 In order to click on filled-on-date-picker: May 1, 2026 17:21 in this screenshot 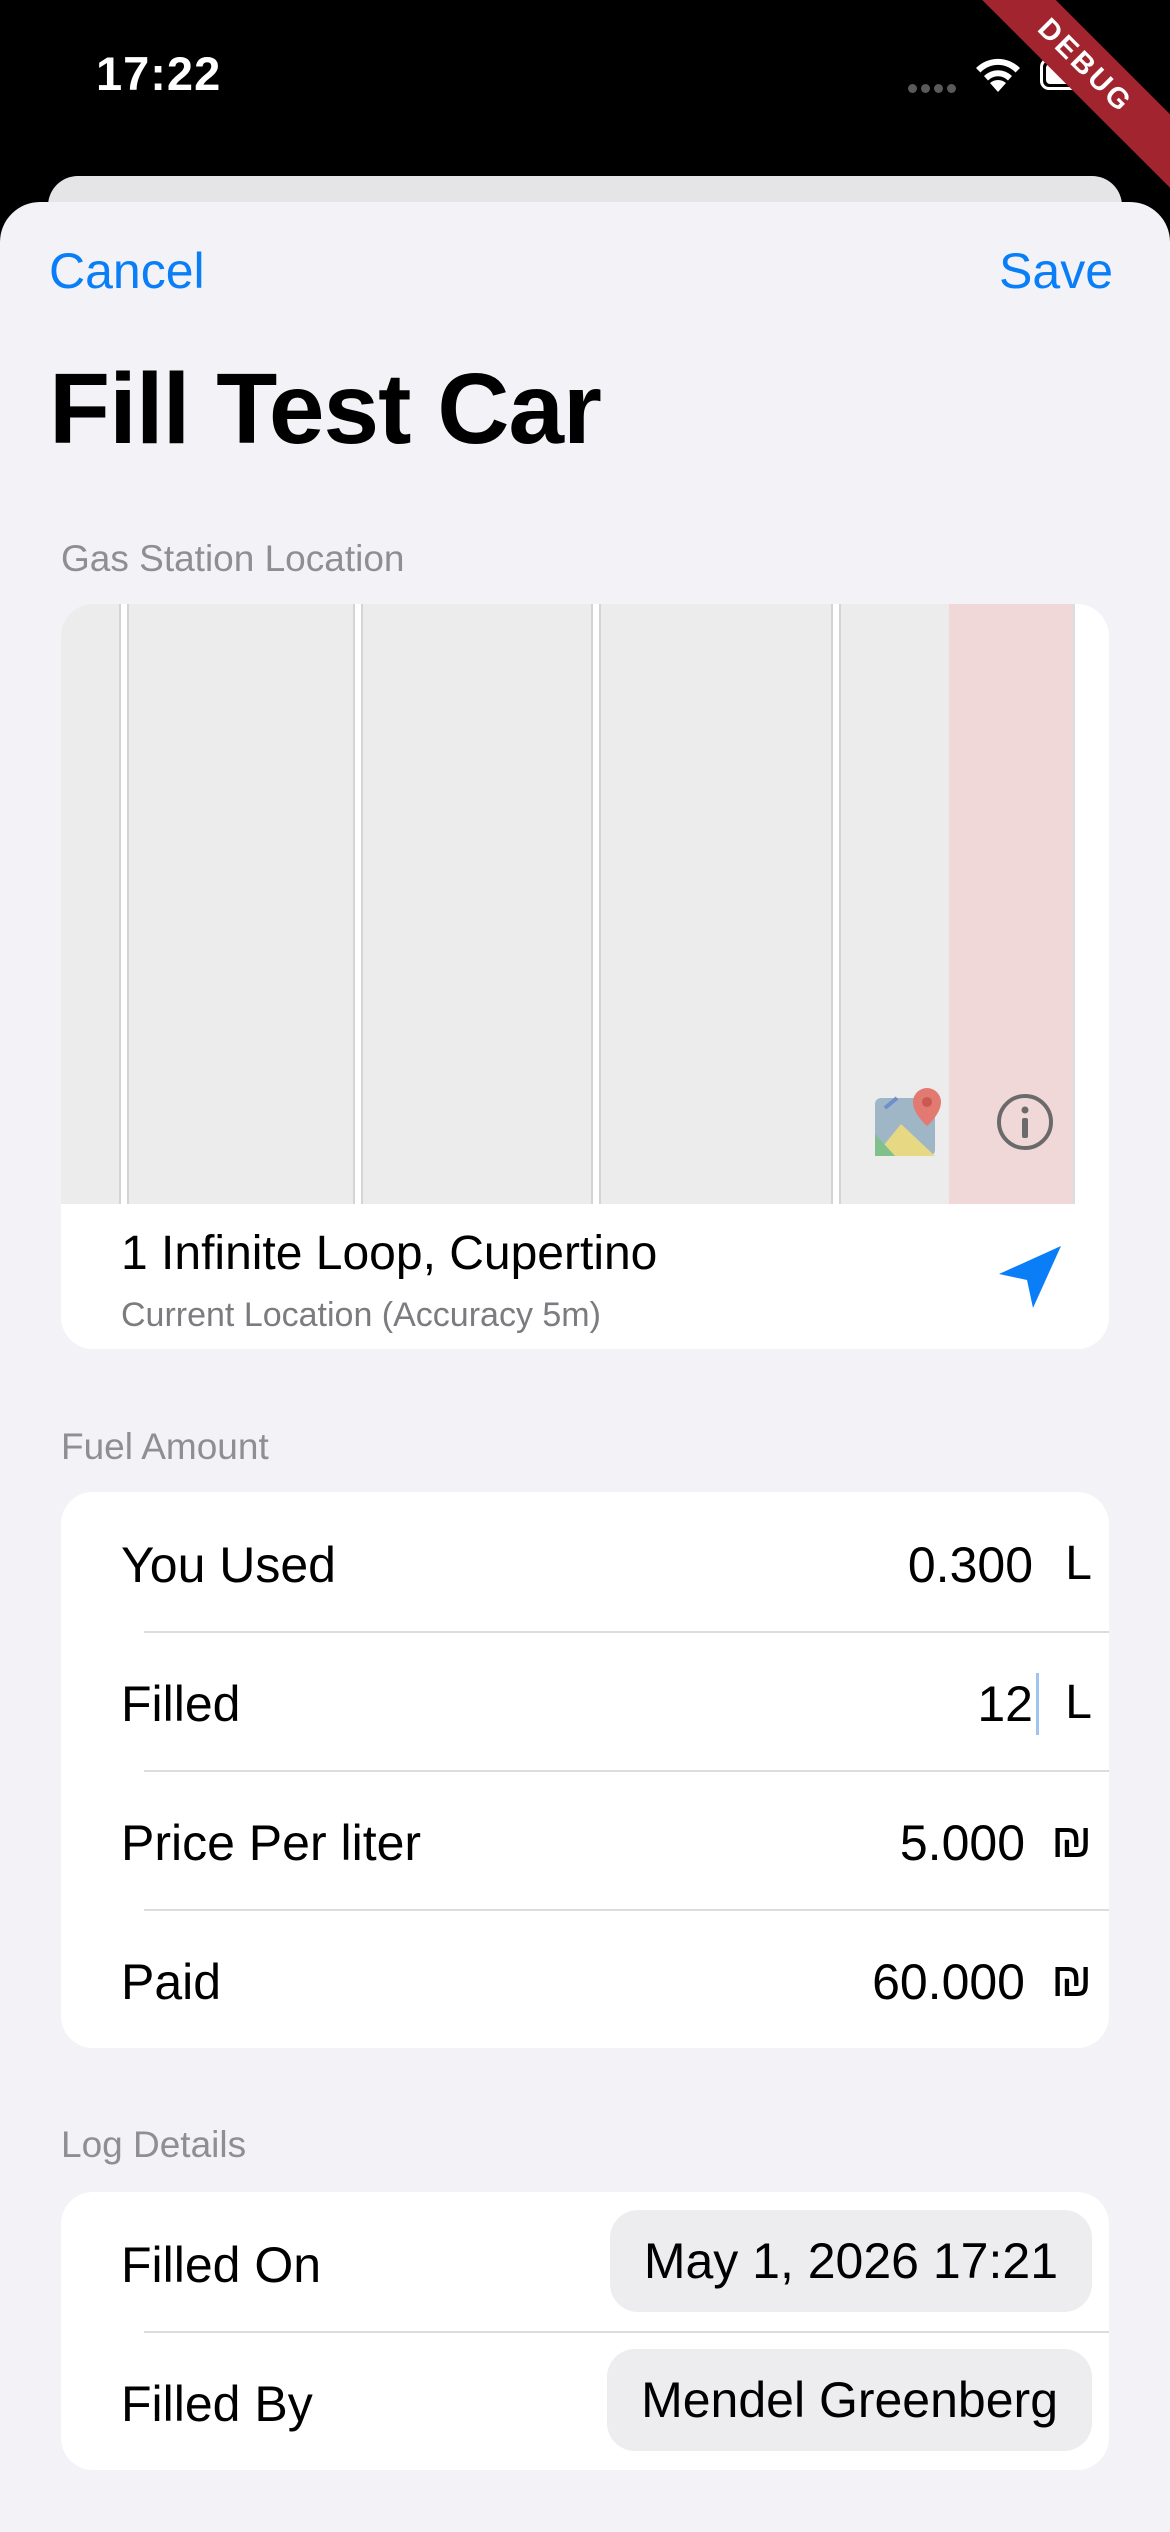, I will do `click(850, 2261)`.